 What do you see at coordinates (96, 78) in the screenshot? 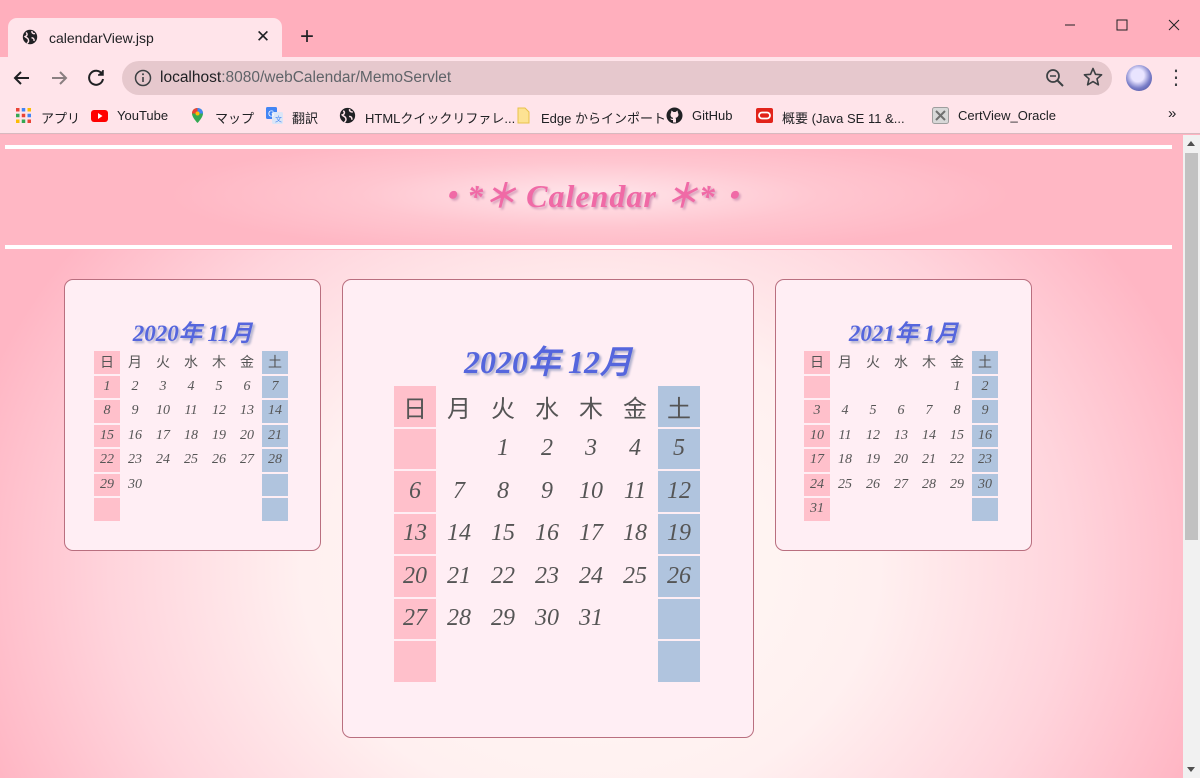
I see `reload-icon` at bounding box center [96, 78].